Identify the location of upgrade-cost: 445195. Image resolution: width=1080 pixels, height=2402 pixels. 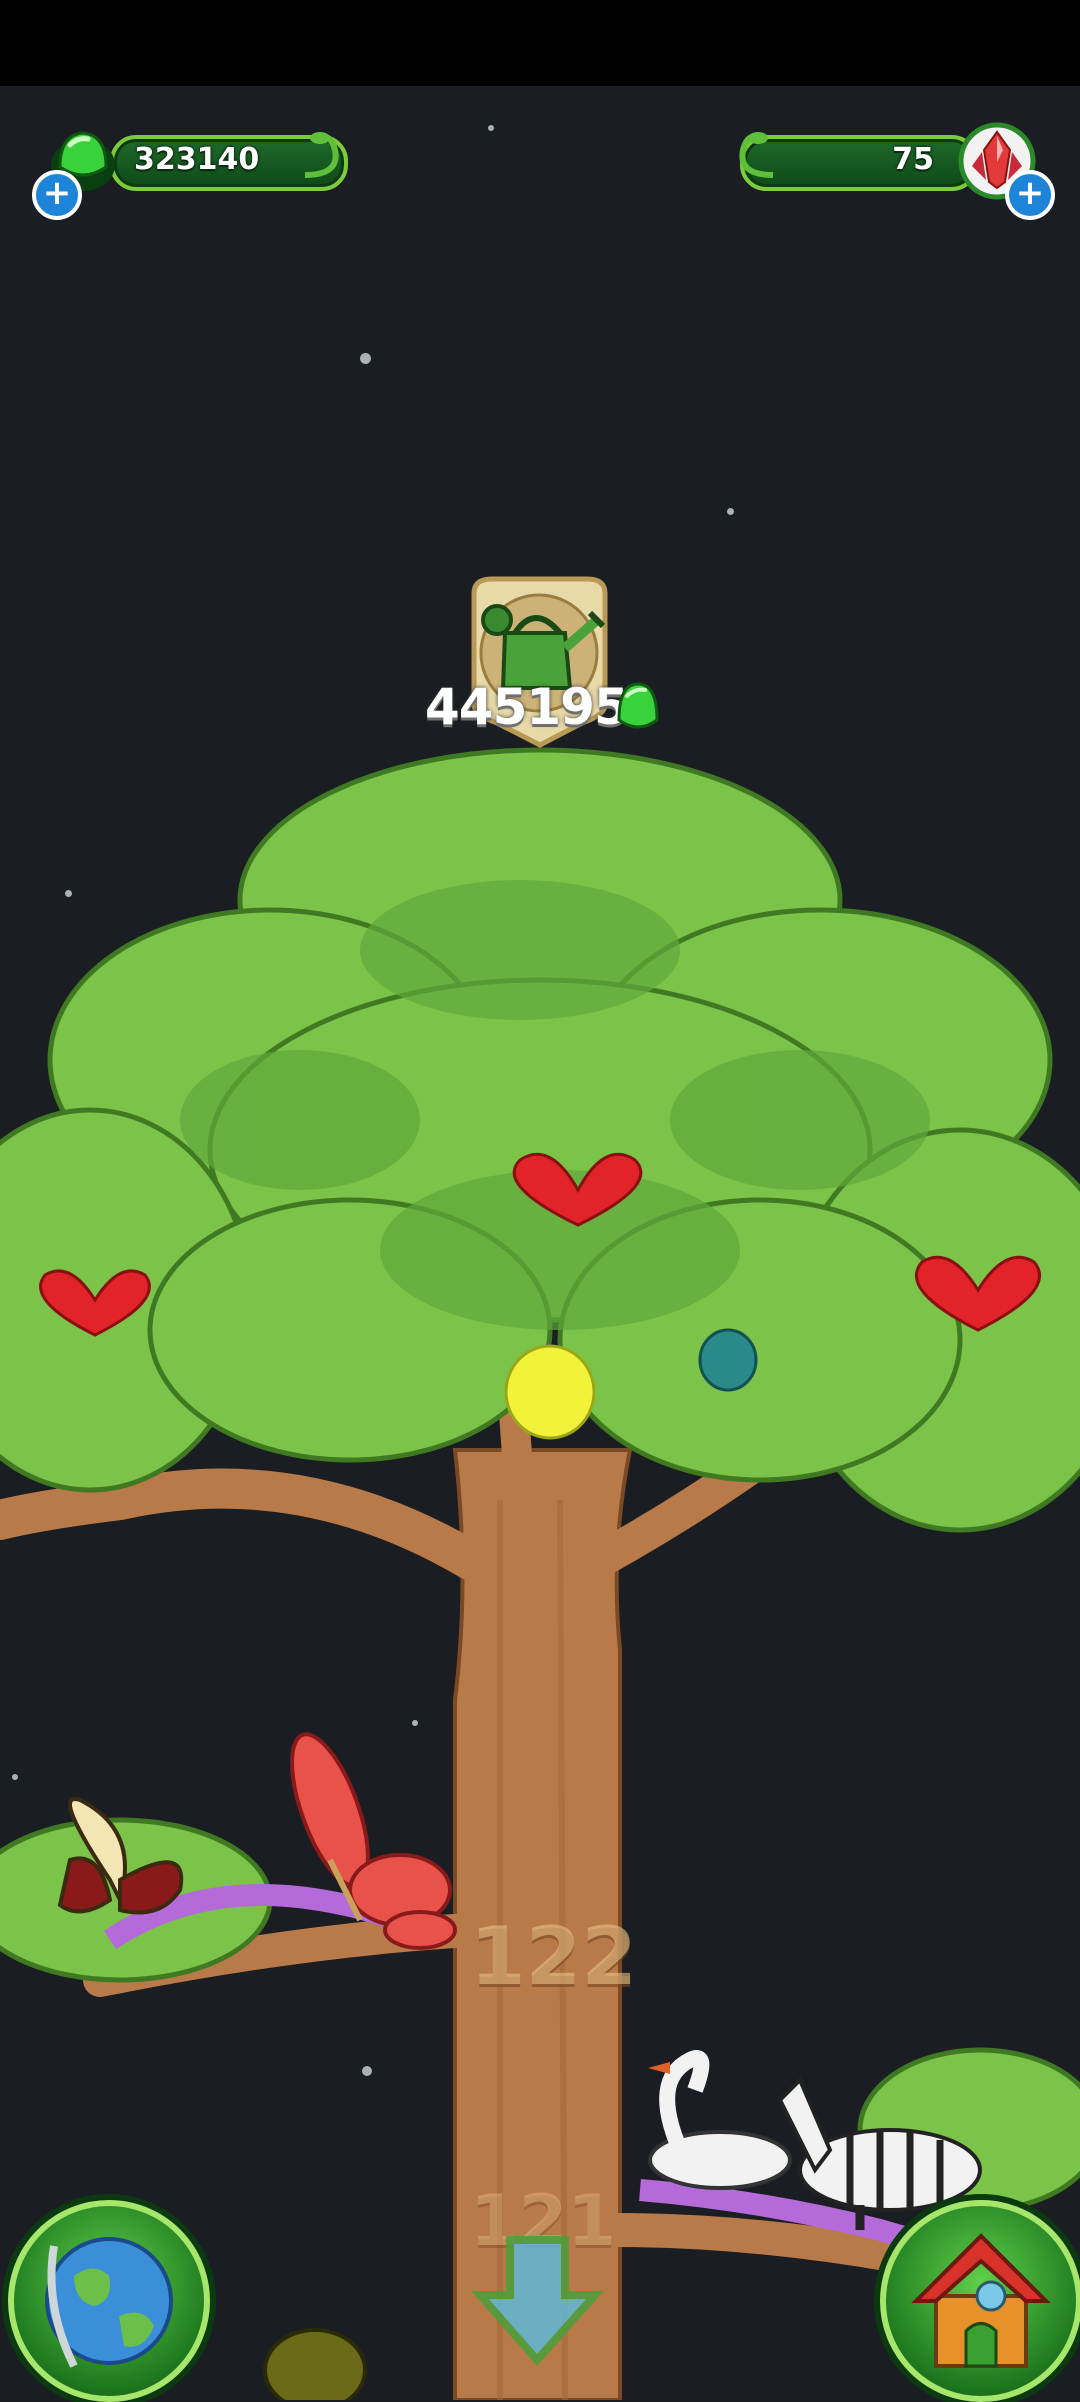
(527, 707).